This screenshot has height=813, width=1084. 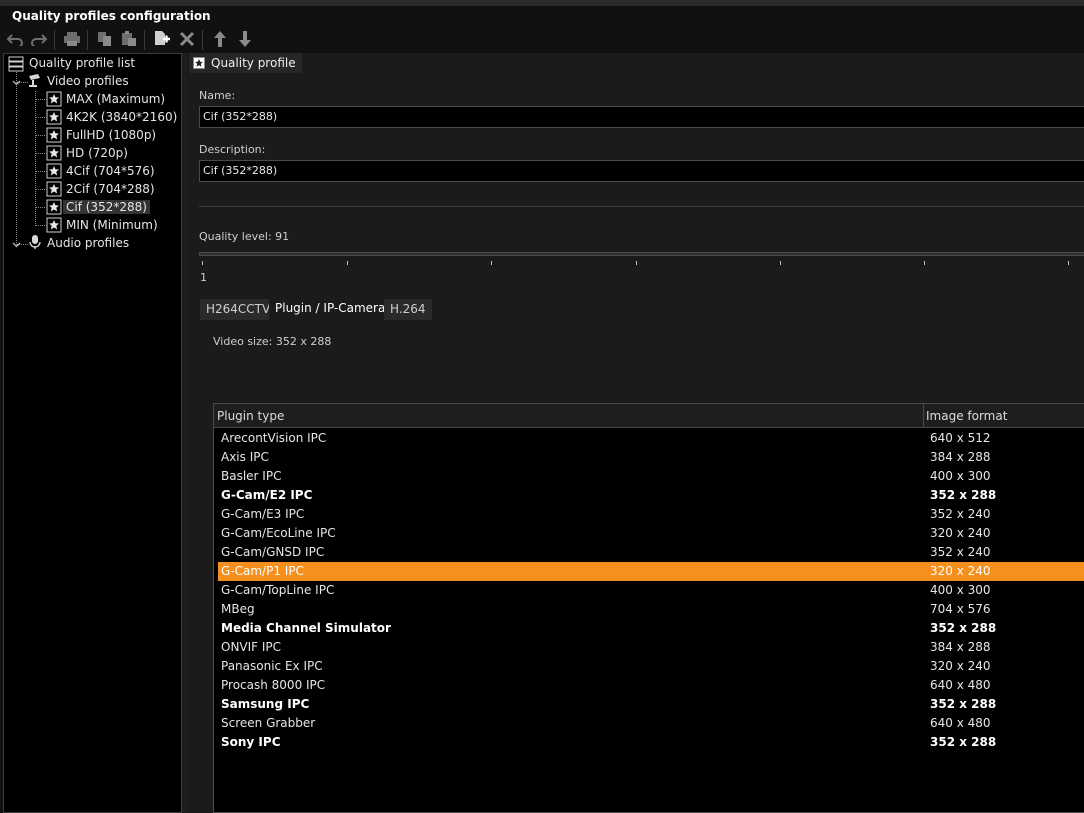 What do you see at coordinates (35, 242) in the screenshot?
I see `microphone-icon` at bounding box center [35, 242].